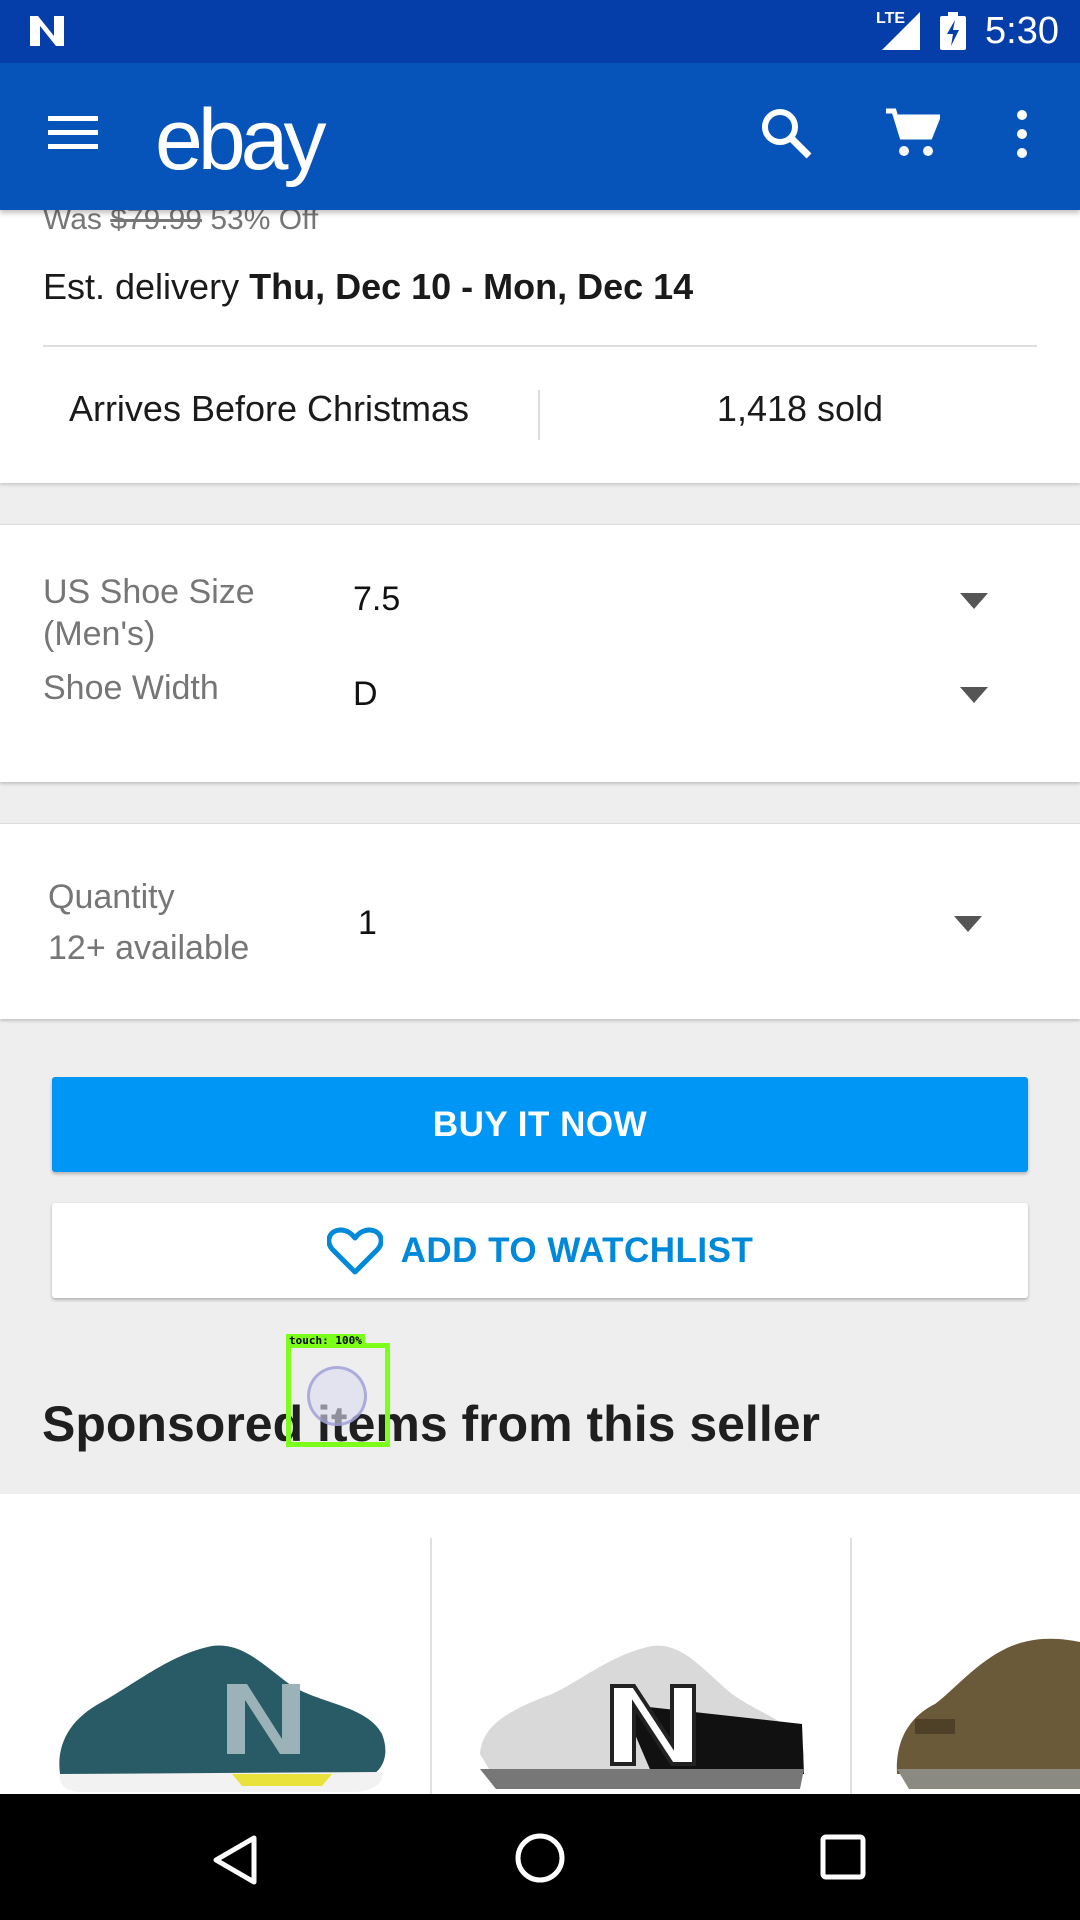 This screenshot has height=1920, width=1080. I want to click on shoe-width-dropdown-icon, so click(974, 695).